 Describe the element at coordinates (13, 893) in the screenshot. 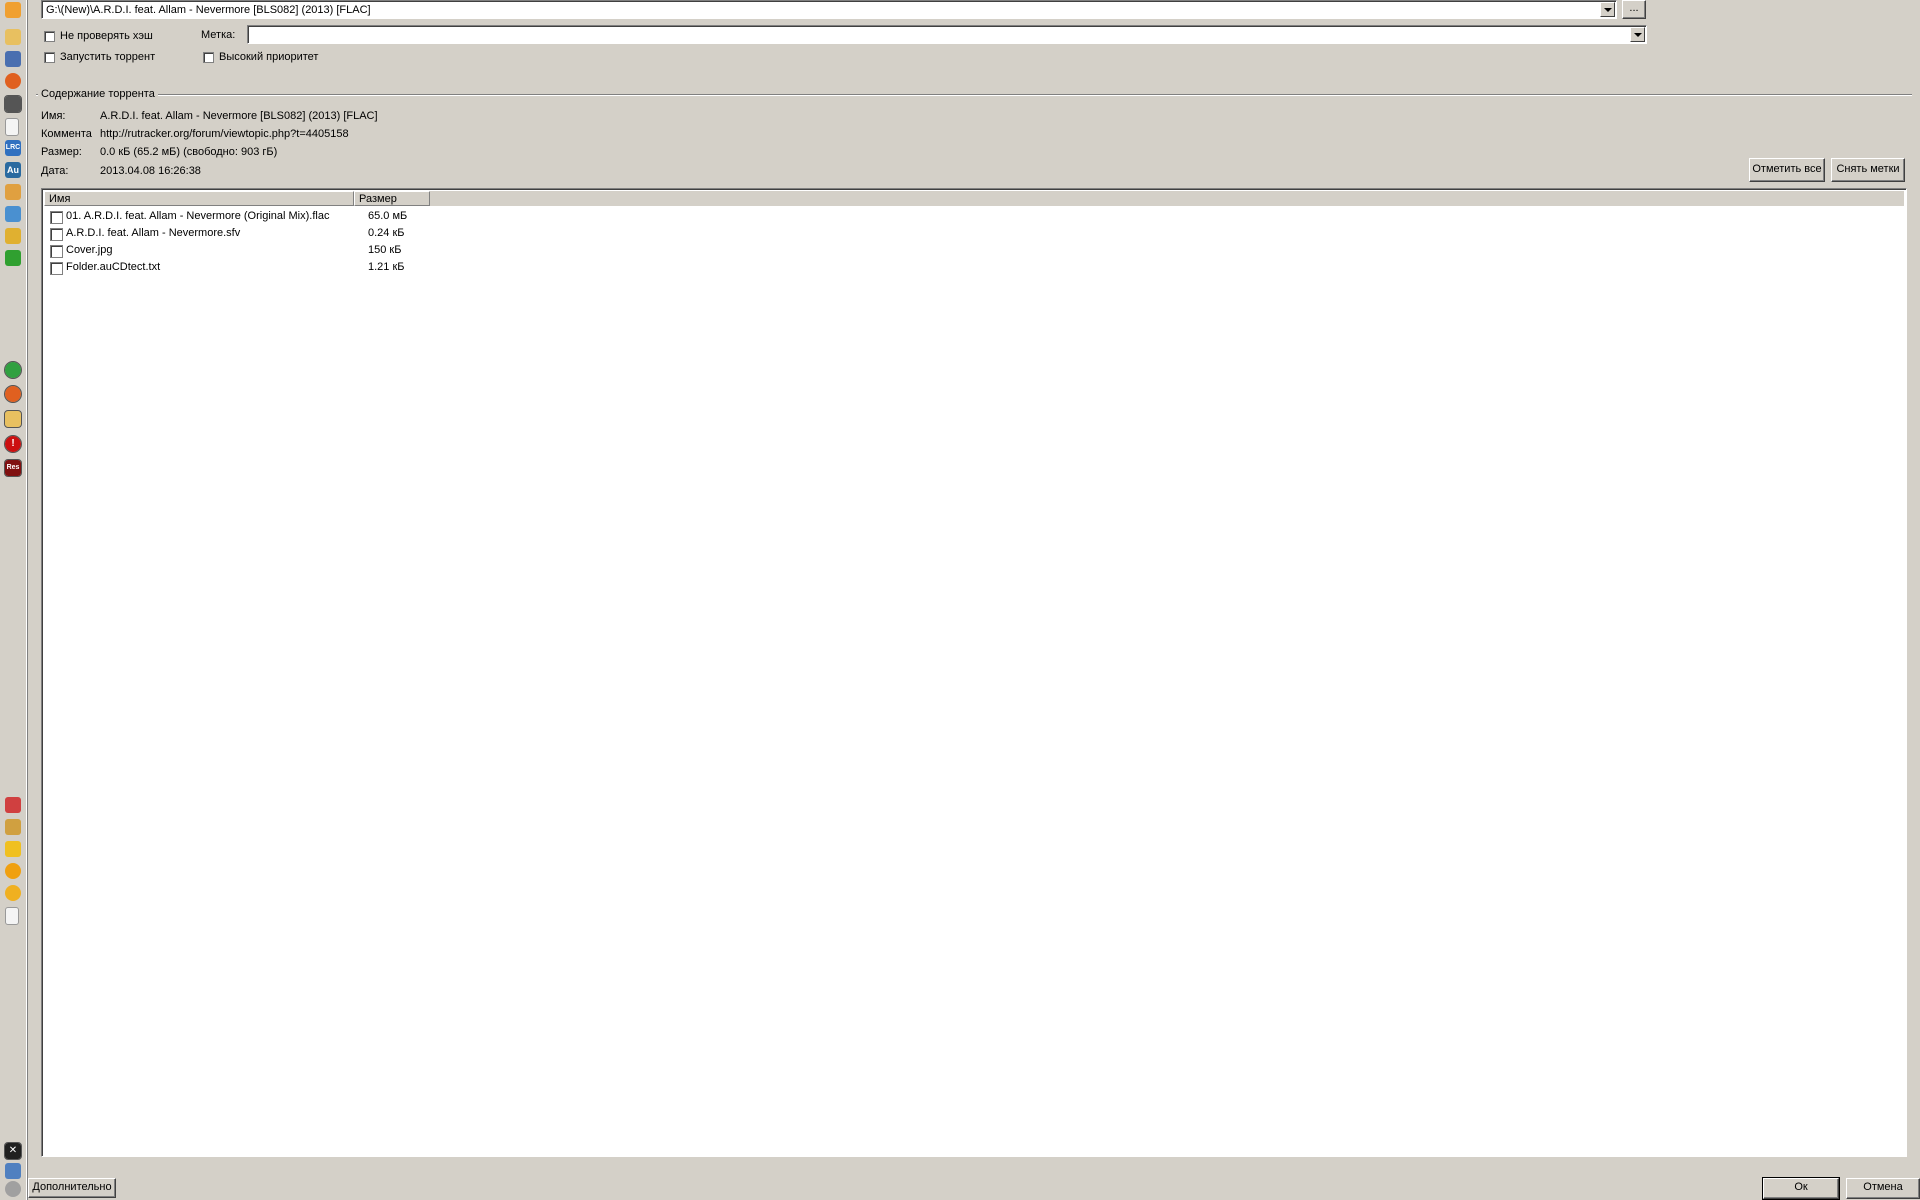

I see `globe-icon` at that location.